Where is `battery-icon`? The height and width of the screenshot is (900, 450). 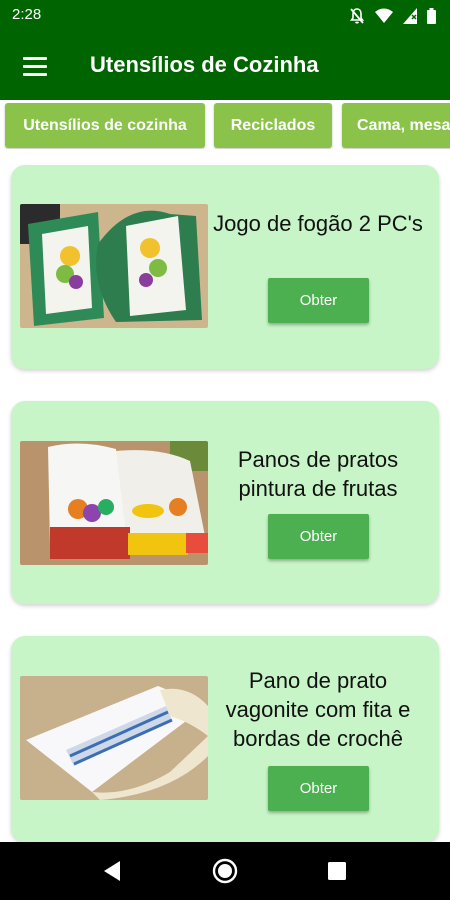
battery-icon is located at coordinates (431, 16).